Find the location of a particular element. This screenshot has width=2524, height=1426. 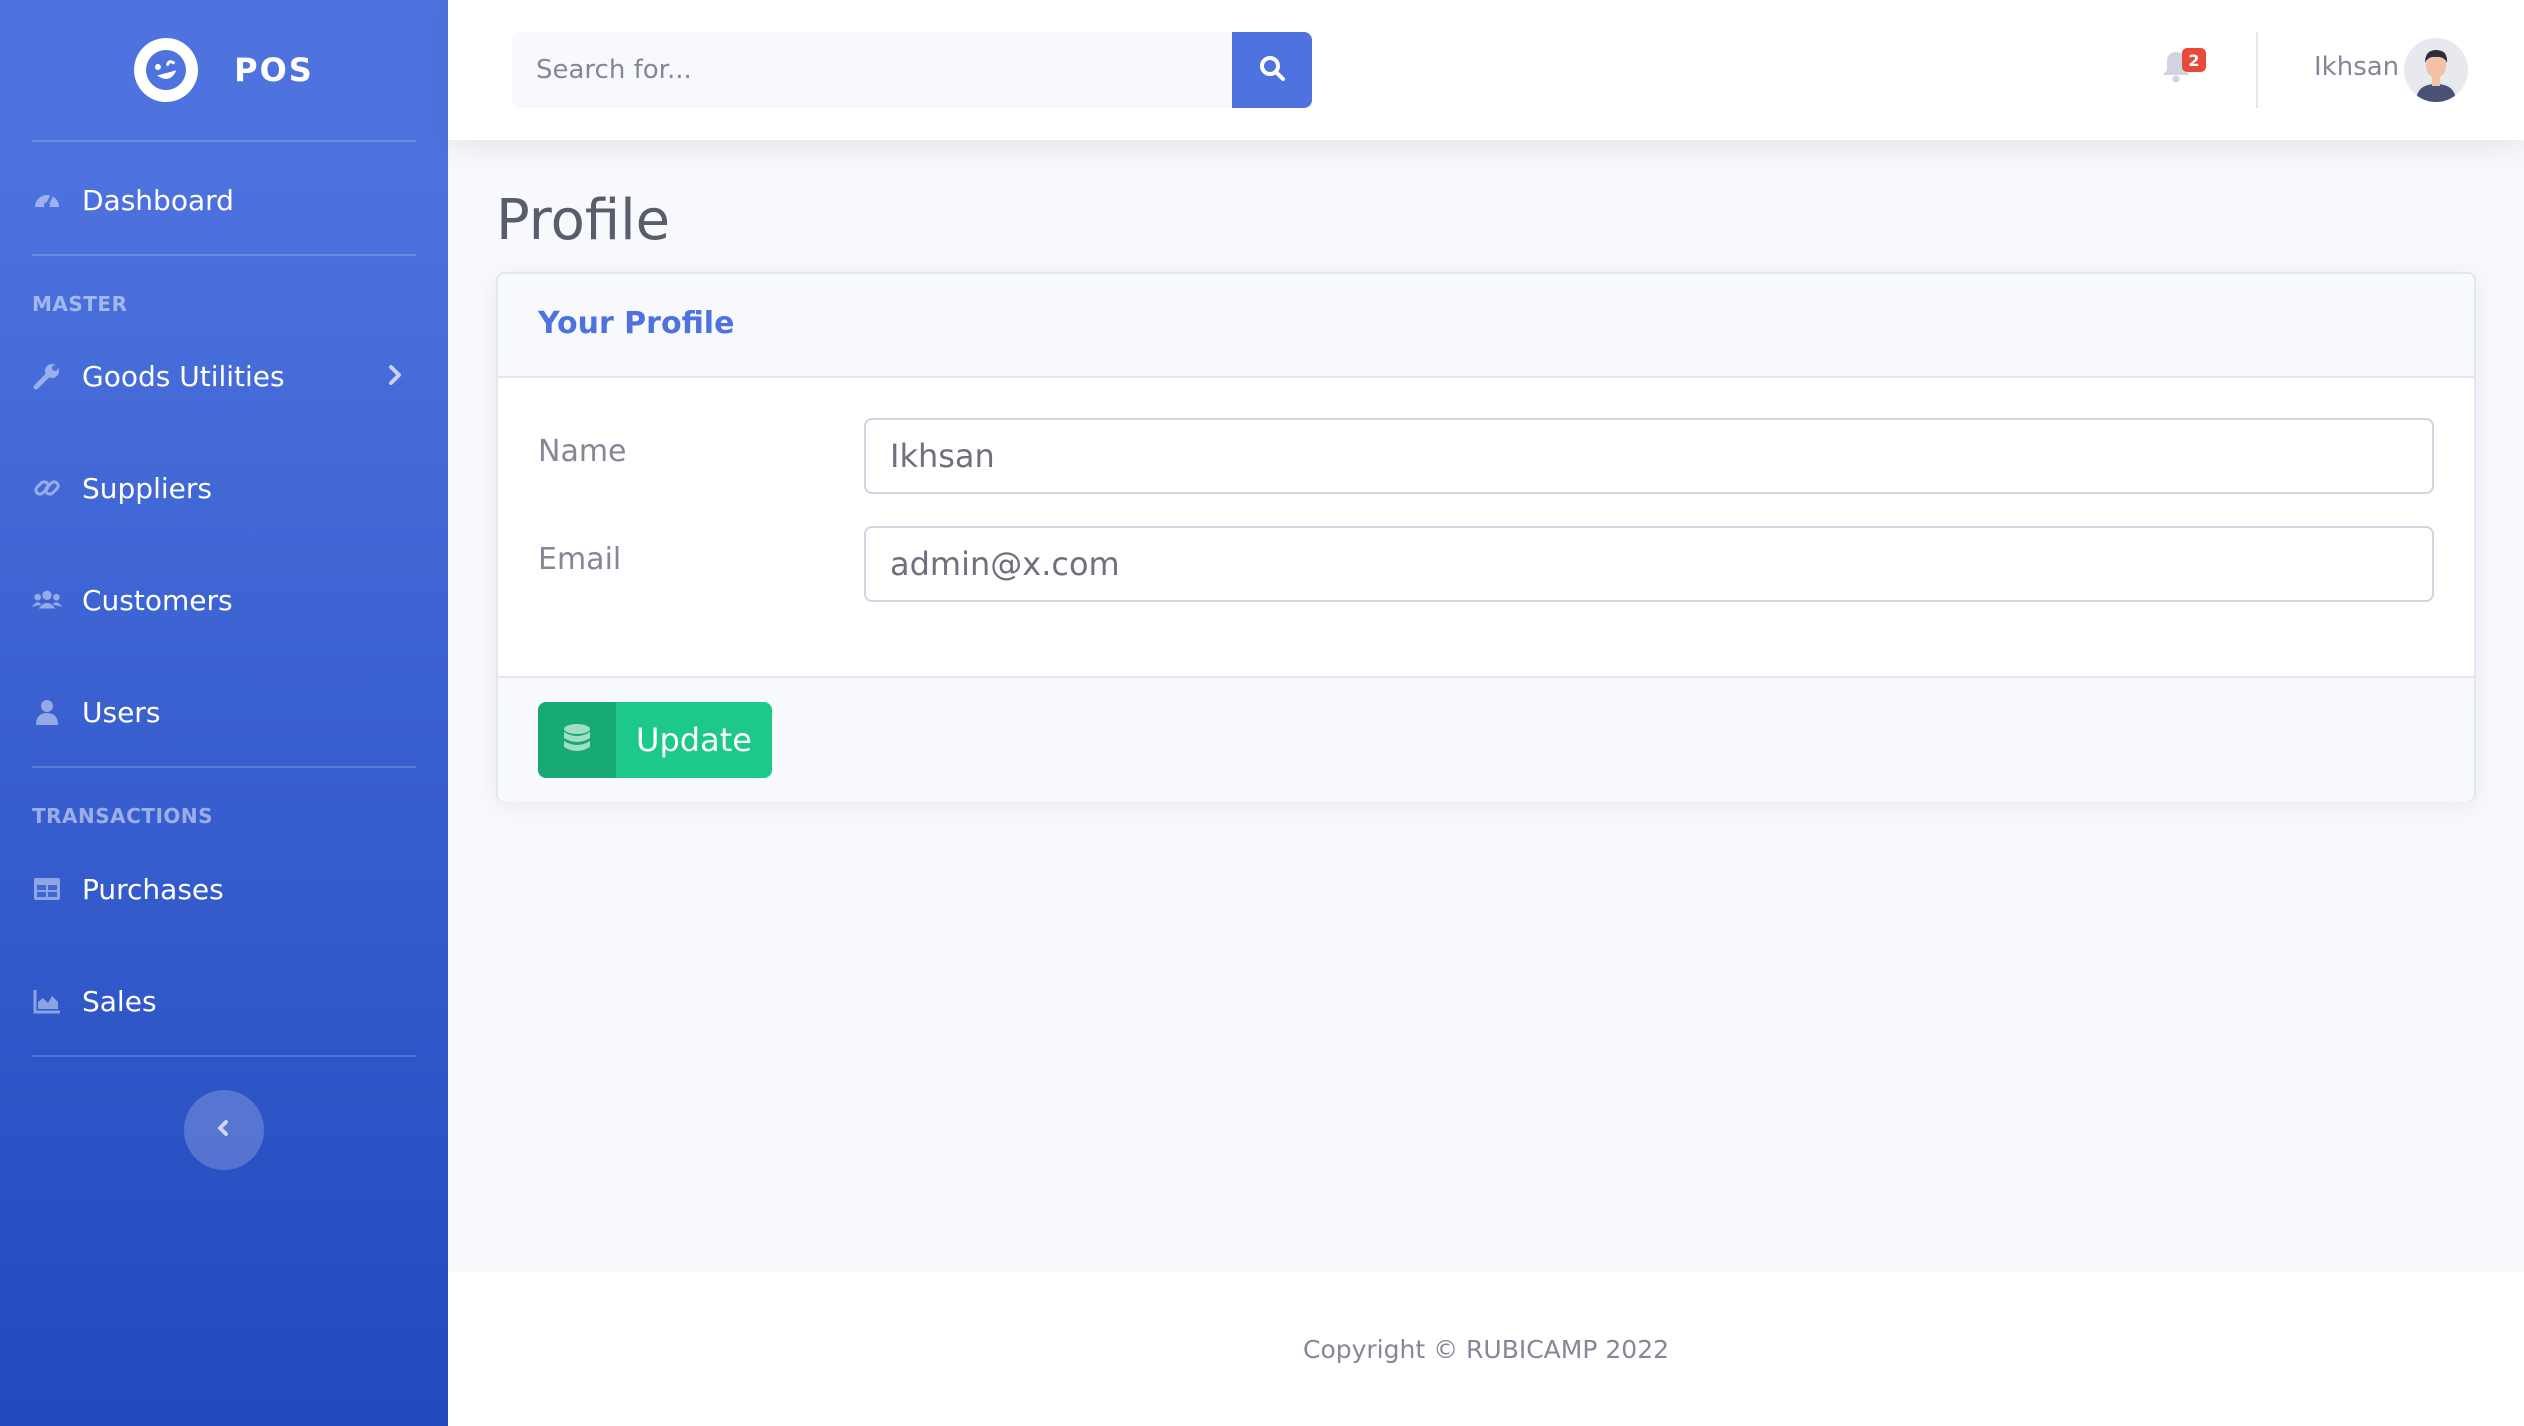

sidebar-item-sales: Sales is located at coordinates (224, 1001).